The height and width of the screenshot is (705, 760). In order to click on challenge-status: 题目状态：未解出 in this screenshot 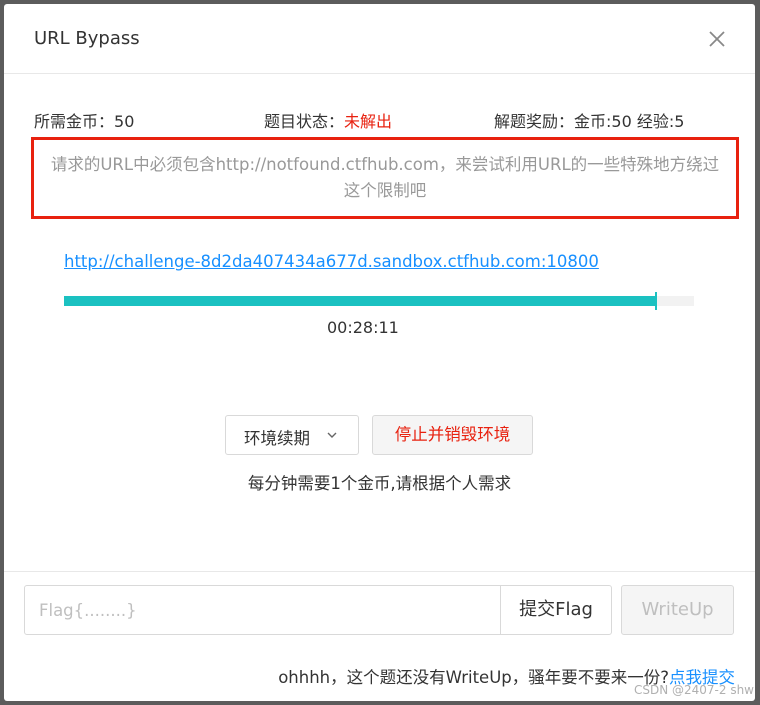, I will do `click(328, 120)`.